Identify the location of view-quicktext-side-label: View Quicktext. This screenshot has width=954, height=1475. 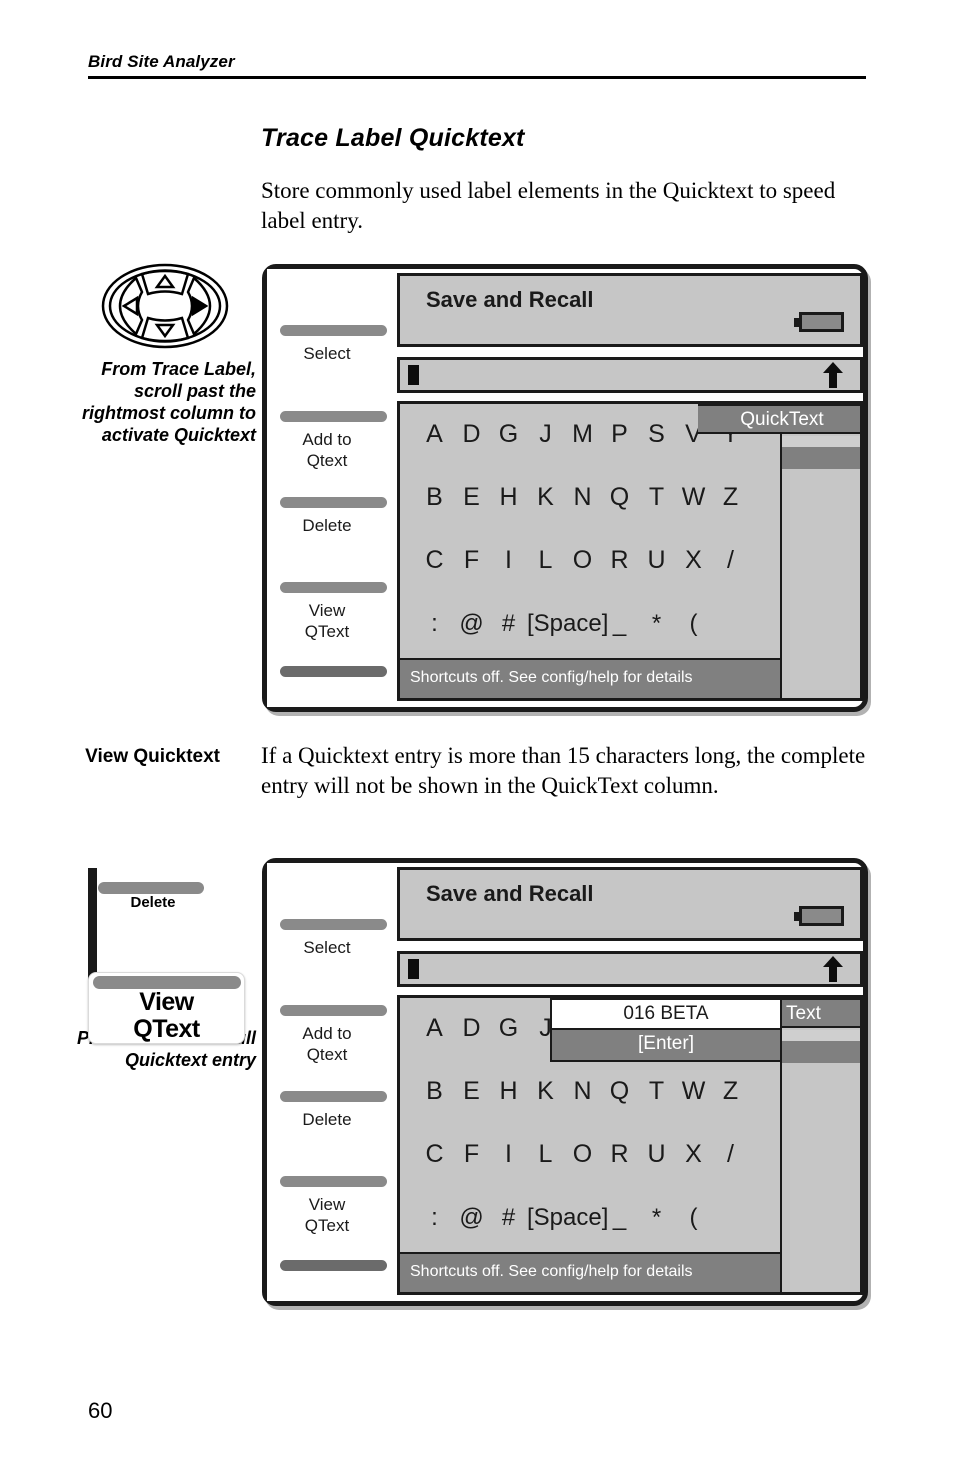
(152, 756).